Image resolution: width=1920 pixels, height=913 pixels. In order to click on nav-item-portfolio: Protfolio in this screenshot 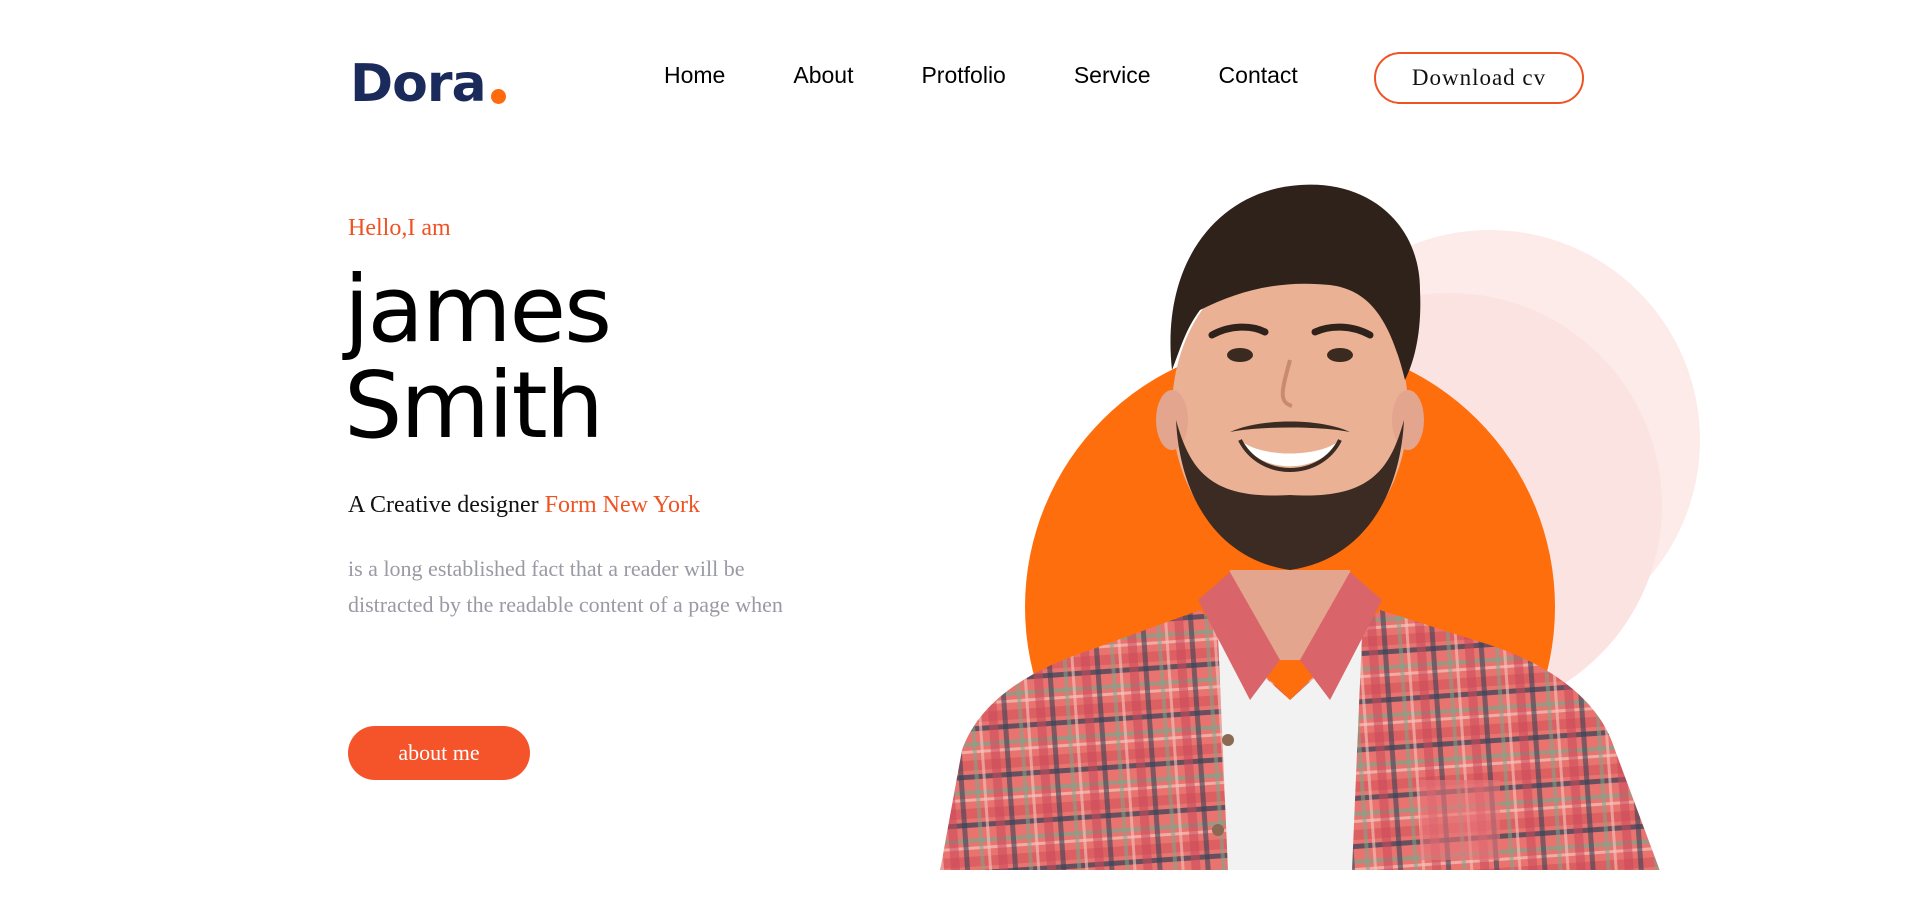, I will do `click(963, 75)`.